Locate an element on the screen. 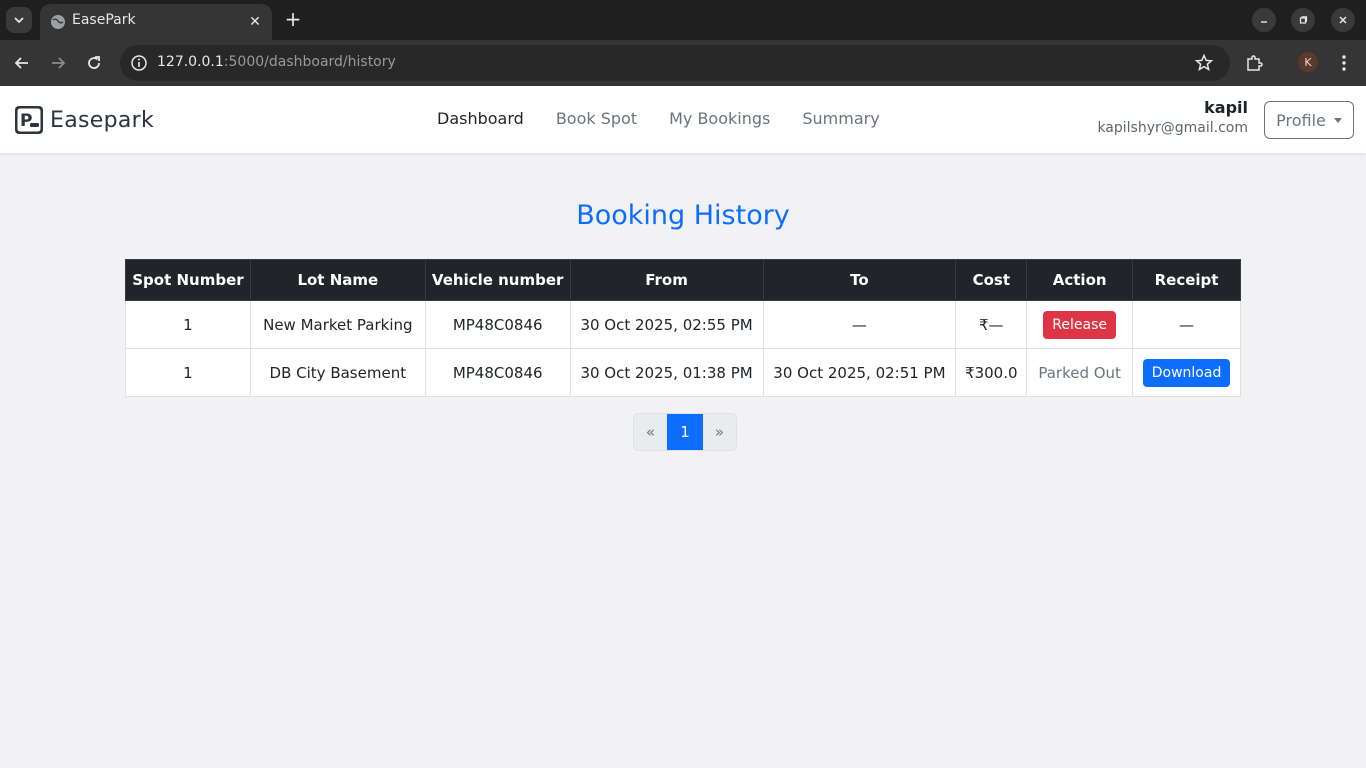  pagination-next: » is located at coordinates (719, 432).